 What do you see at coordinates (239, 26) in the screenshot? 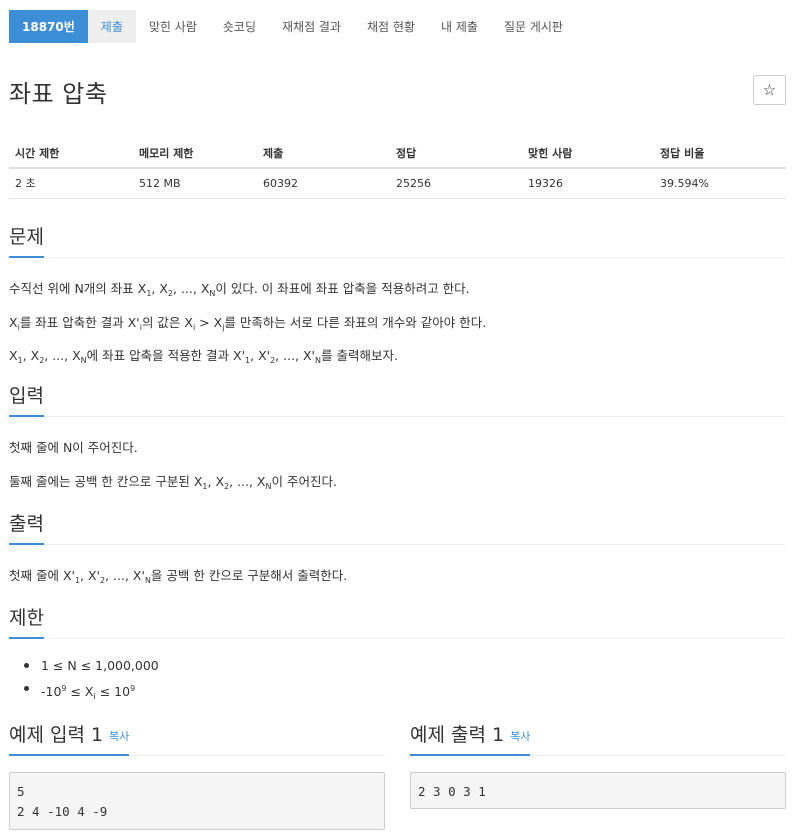
I see `tab-short-coding: 숏코딩` at bounding box center [239, 26].